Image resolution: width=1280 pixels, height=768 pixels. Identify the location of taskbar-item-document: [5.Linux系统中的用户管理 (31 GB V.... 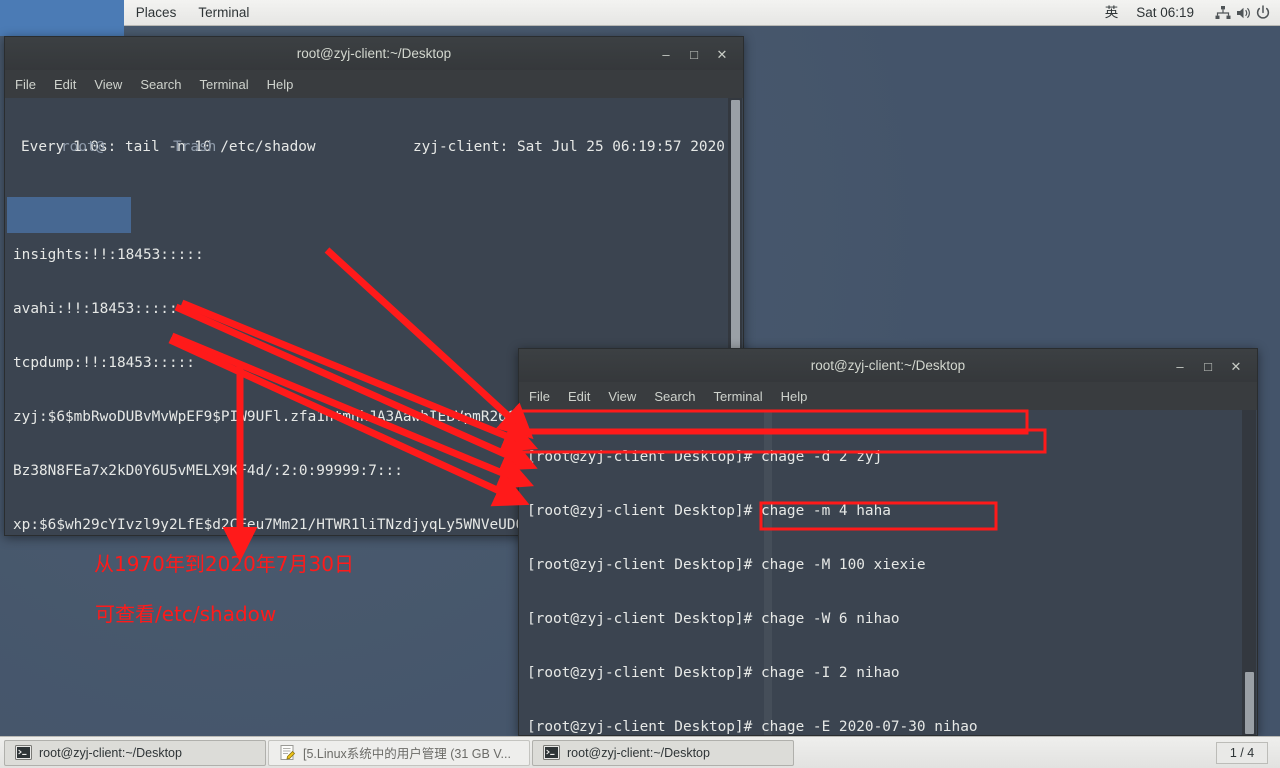
(399, 752).